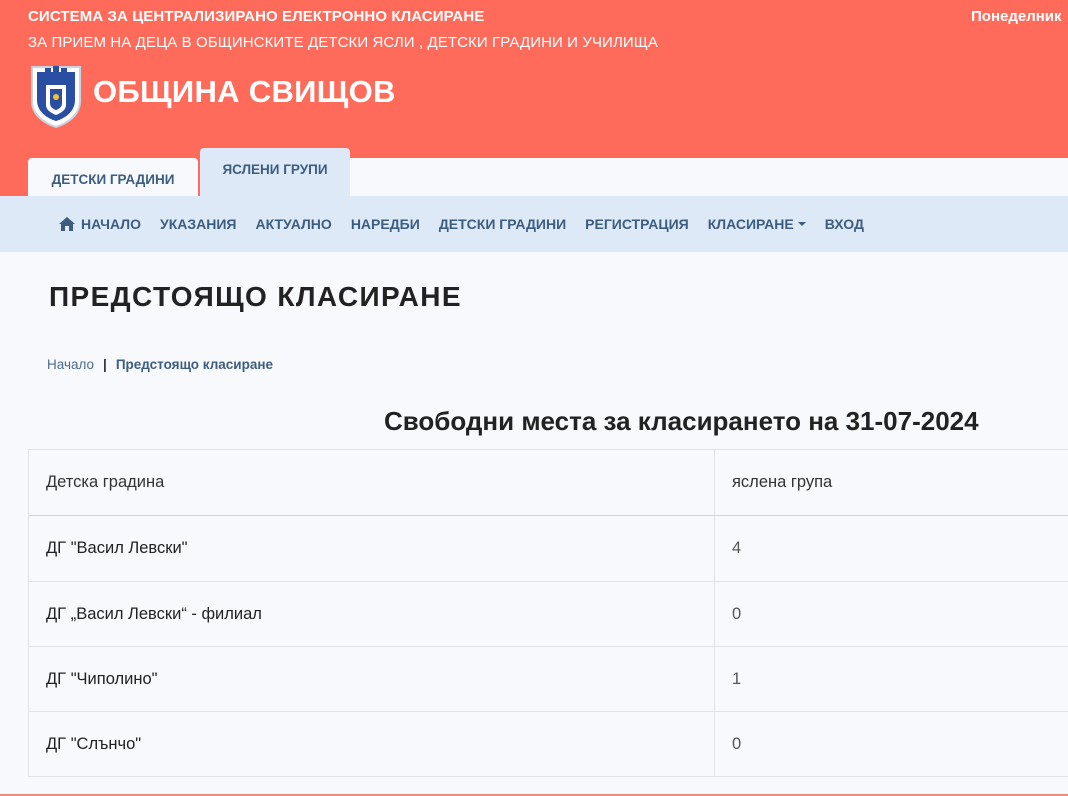  I want to click on kindergarten-name: ДГ "Васил Левски", so click(372, 548).